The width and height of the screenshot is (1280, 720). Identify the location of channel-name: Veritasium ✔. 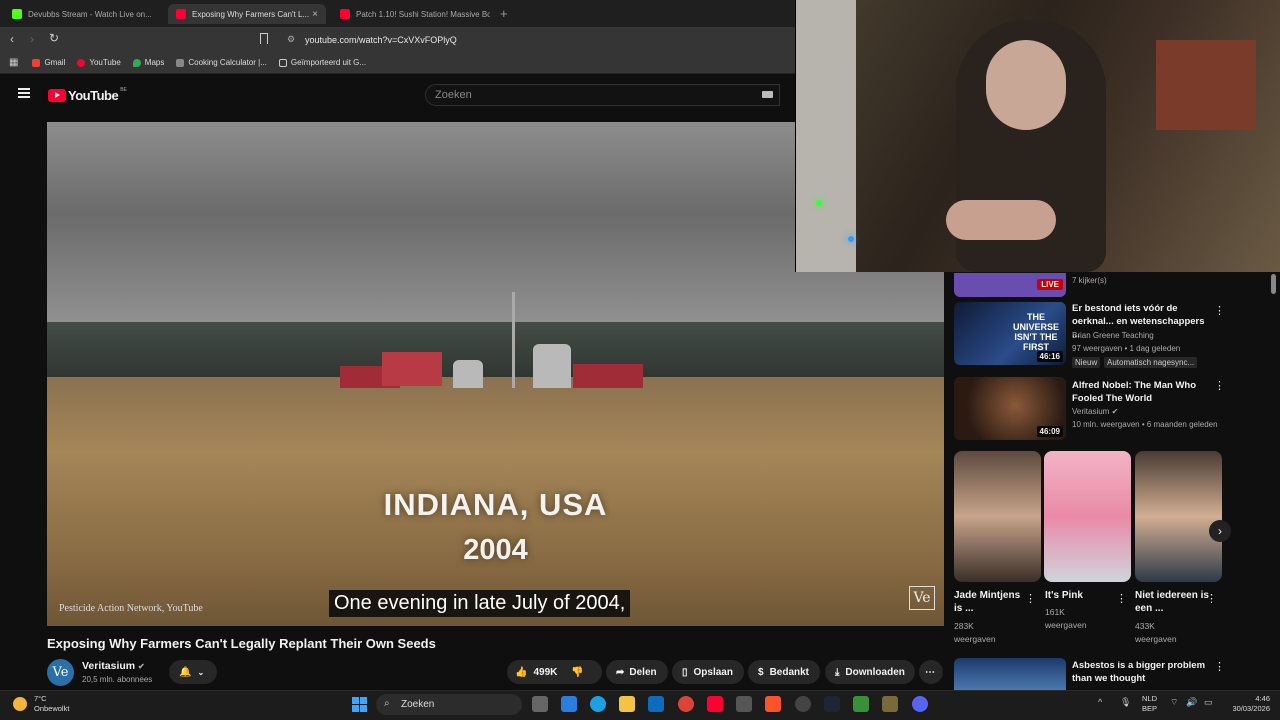
(113, 666).